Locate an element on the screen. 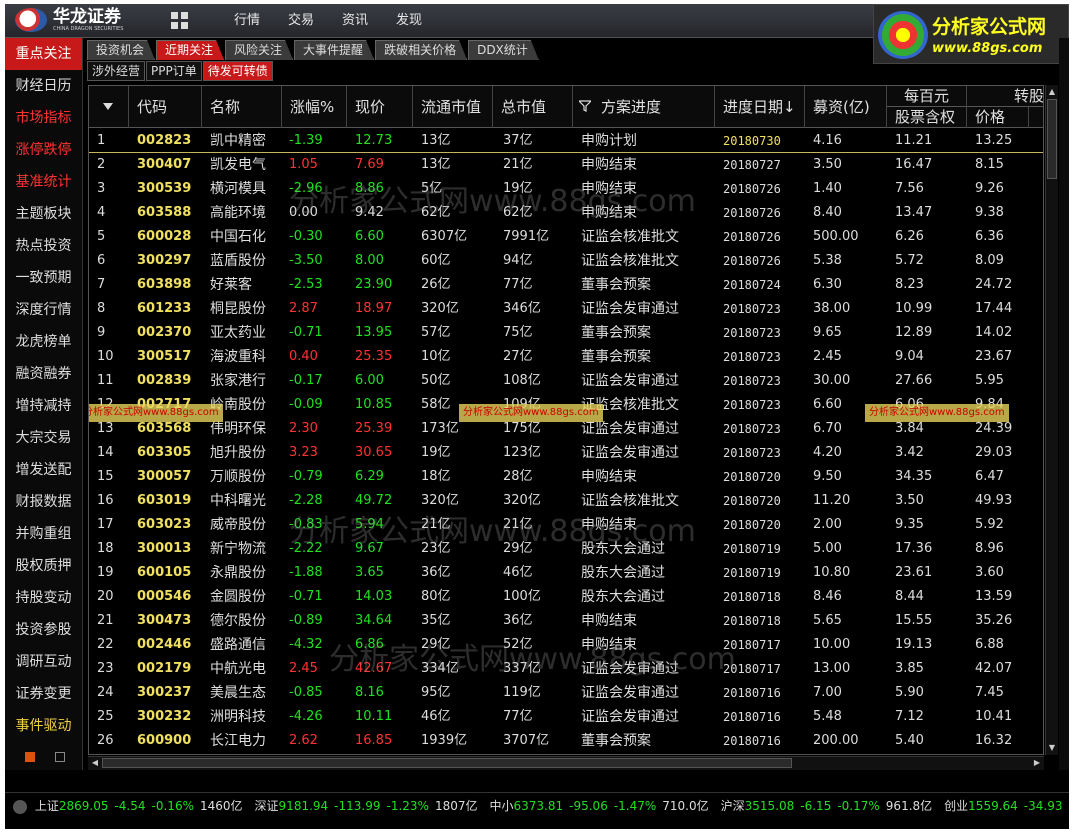  scroll-right-icon: ▶ is located at coordinates (1037, 763).